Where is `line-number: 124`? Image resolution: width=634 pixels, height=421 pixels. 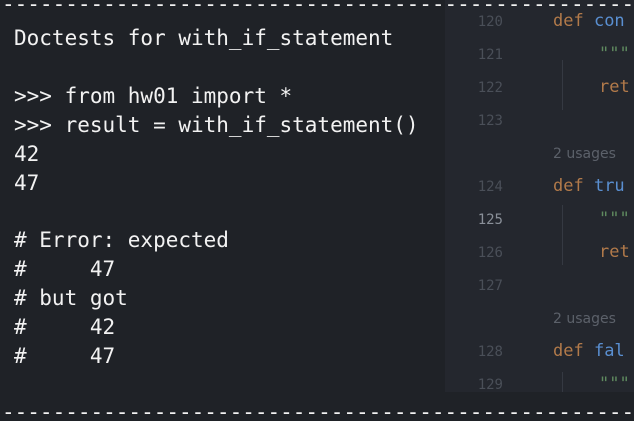 line-number: 124 is located at coordinates (490, 187).